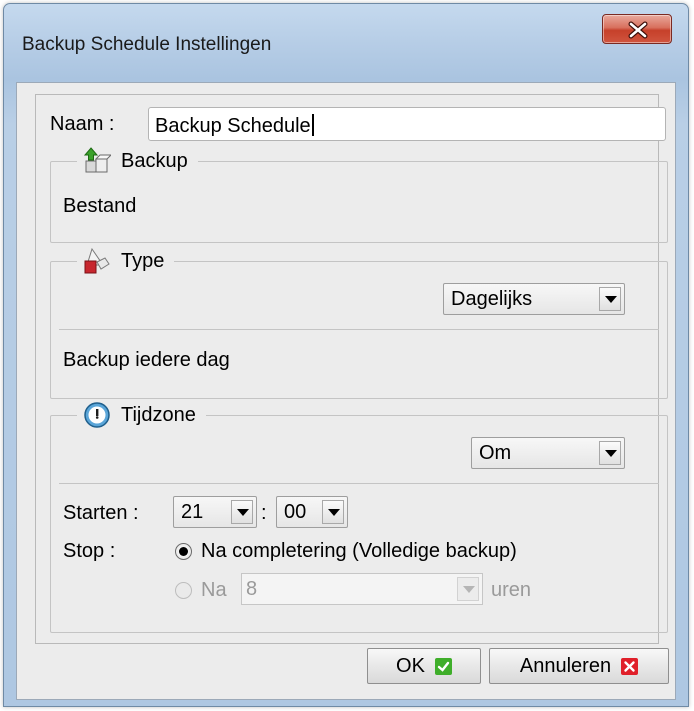 Image resolution: width=694 pixels, height=711 pixels. I want to click on start-minute-select: 00, so click(312, 512).